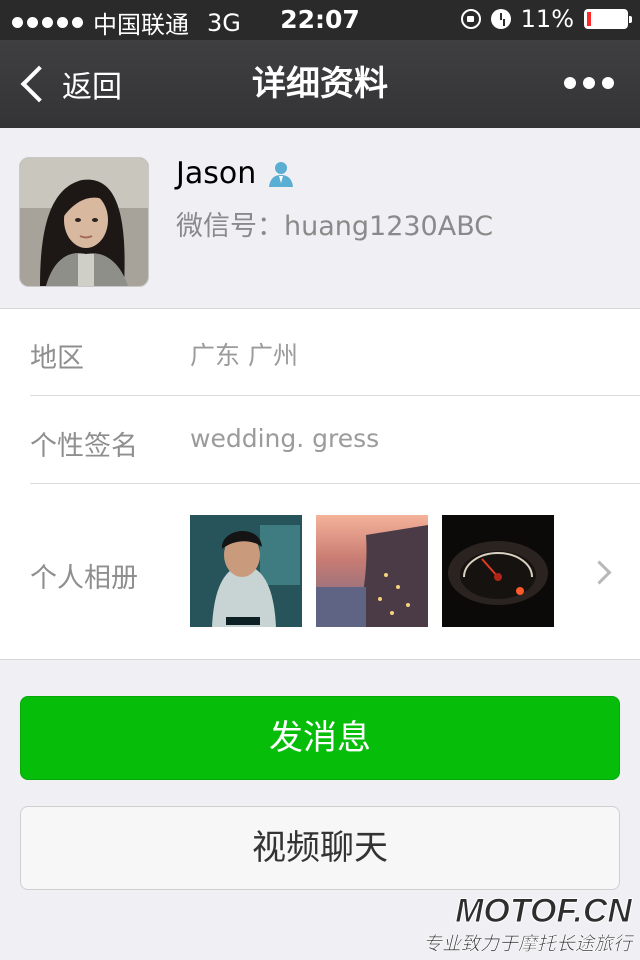 Image resolution: width=640 pixels, height=960 pixels. I want to click on album-photos, so click(372, 571).